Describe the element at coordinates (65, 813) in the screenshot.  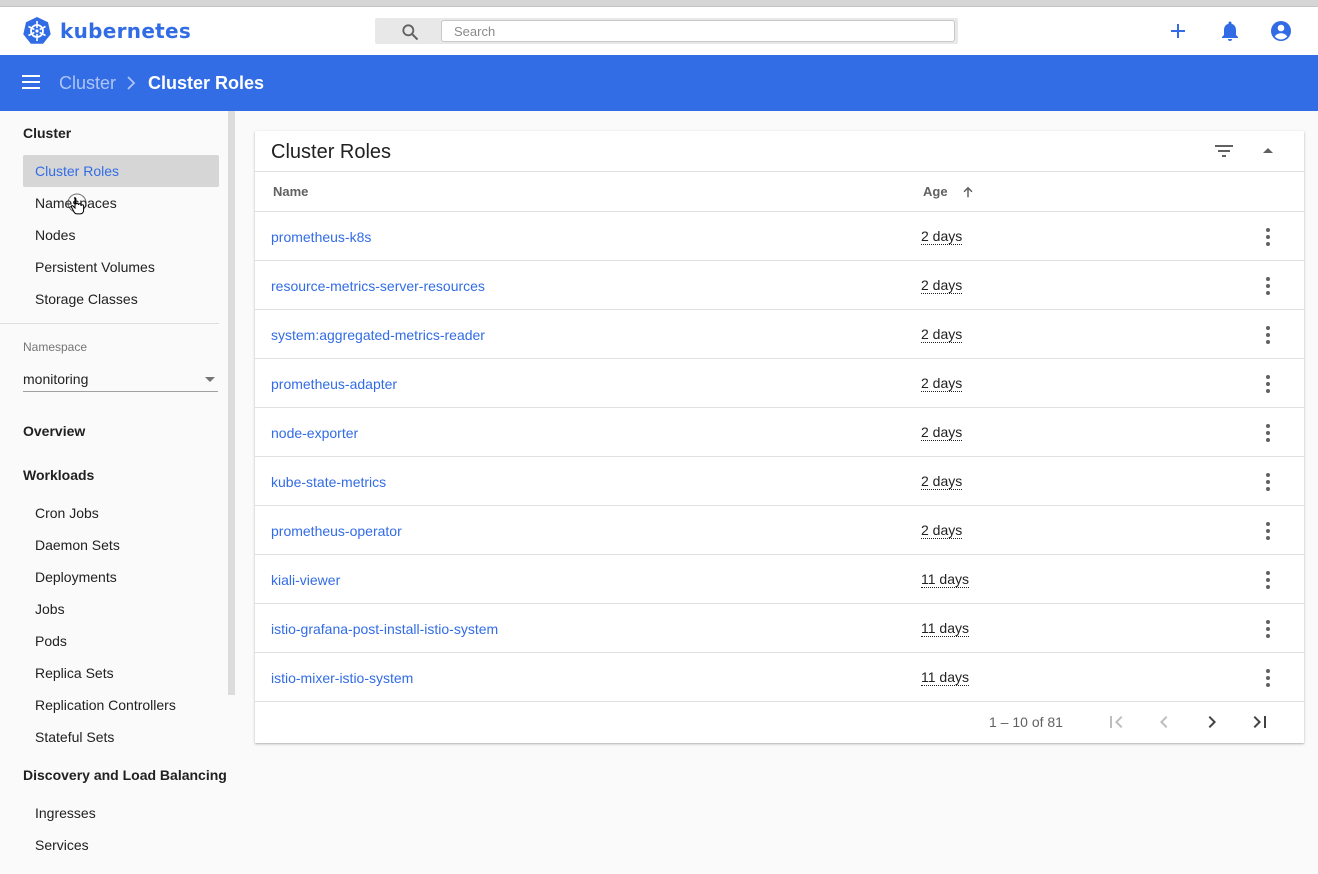
I see `sidebar-item-ingresses: Ingresses` at that location.